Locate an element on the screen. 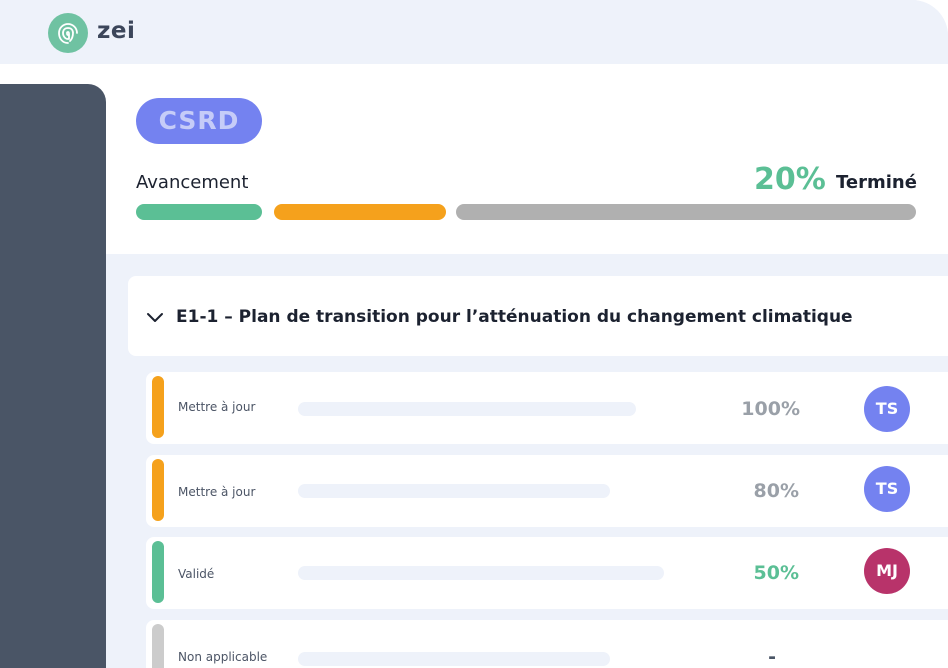 This screenshot has width=948, height=668. status-label: Validé is located at coordinates (196, 574).